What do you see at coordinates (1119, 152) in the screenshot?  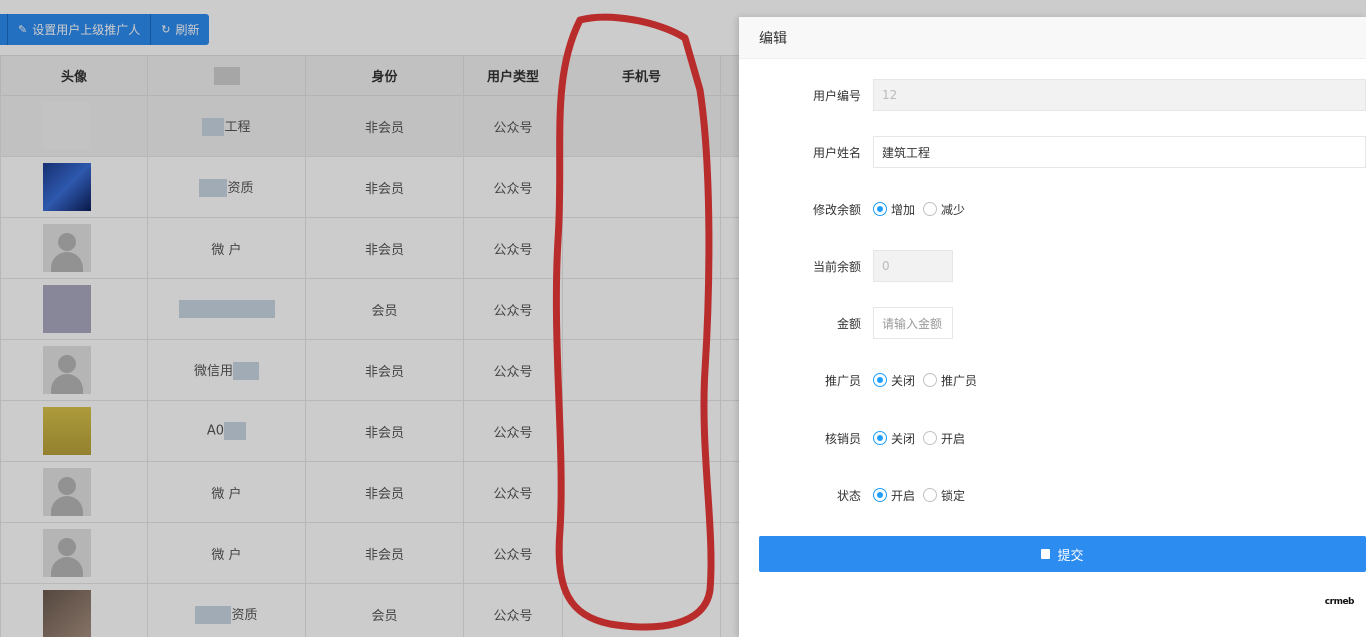 I see `user-name-field: 建筑工程` at bounding box center [1119, 152].